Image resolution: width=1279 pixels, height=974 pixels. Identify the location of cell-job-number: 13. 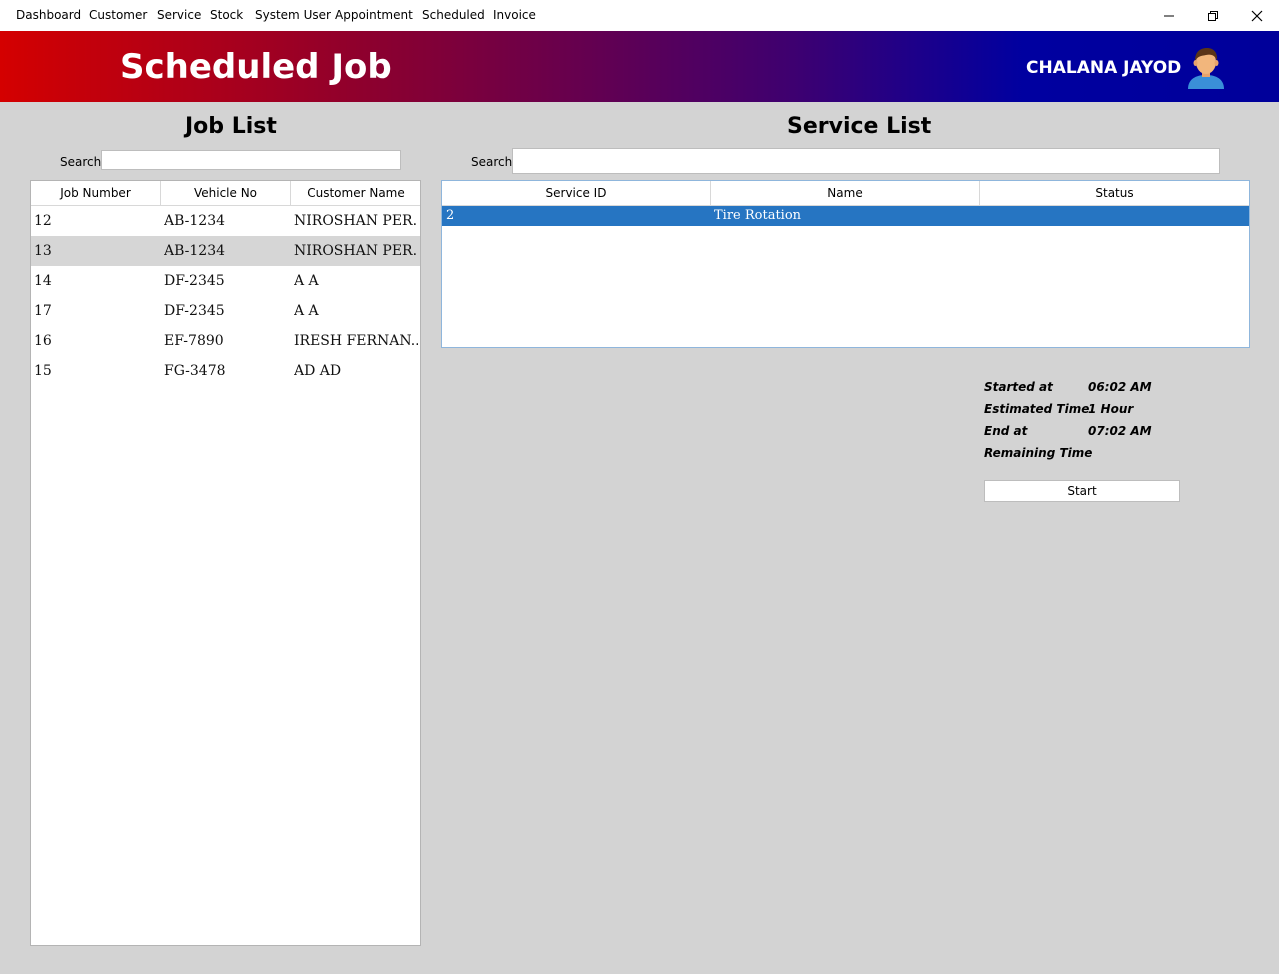
(43, 251).